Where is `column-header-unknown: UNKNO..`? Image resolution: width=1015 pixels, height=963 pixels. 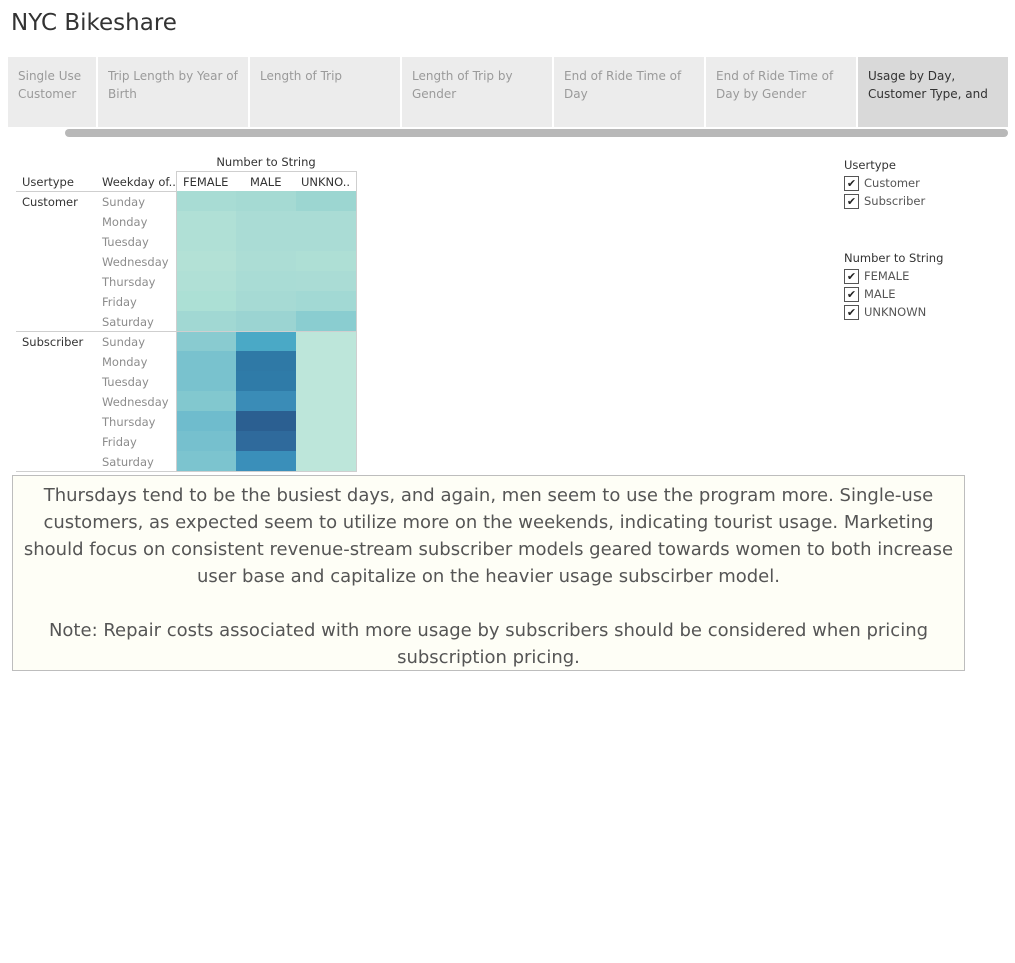
column-header-unknown: UNKNO.. is located at coordinates (326, 182).